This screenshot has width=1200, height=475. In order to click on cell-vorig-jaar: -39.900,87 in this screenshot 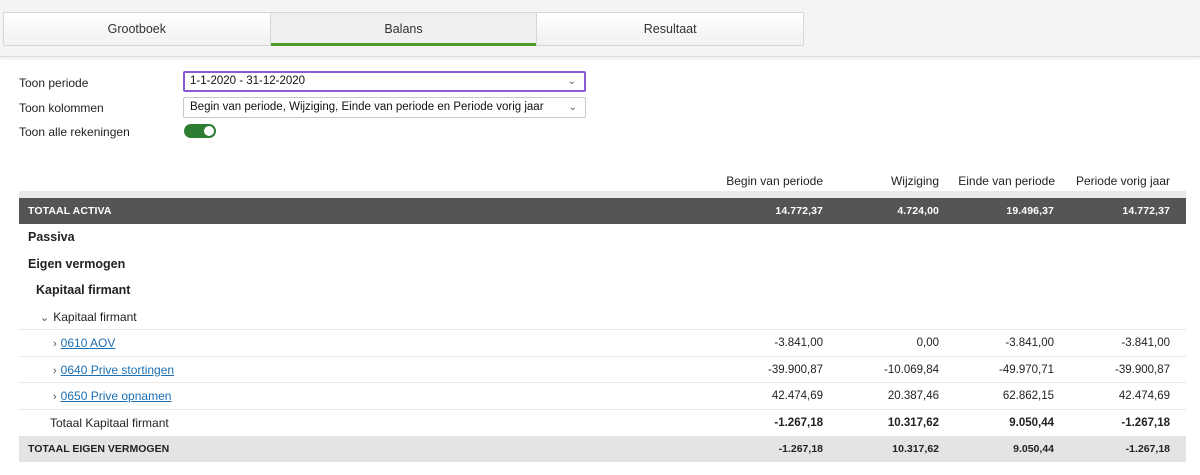, I will do `click(1142, 369)`.